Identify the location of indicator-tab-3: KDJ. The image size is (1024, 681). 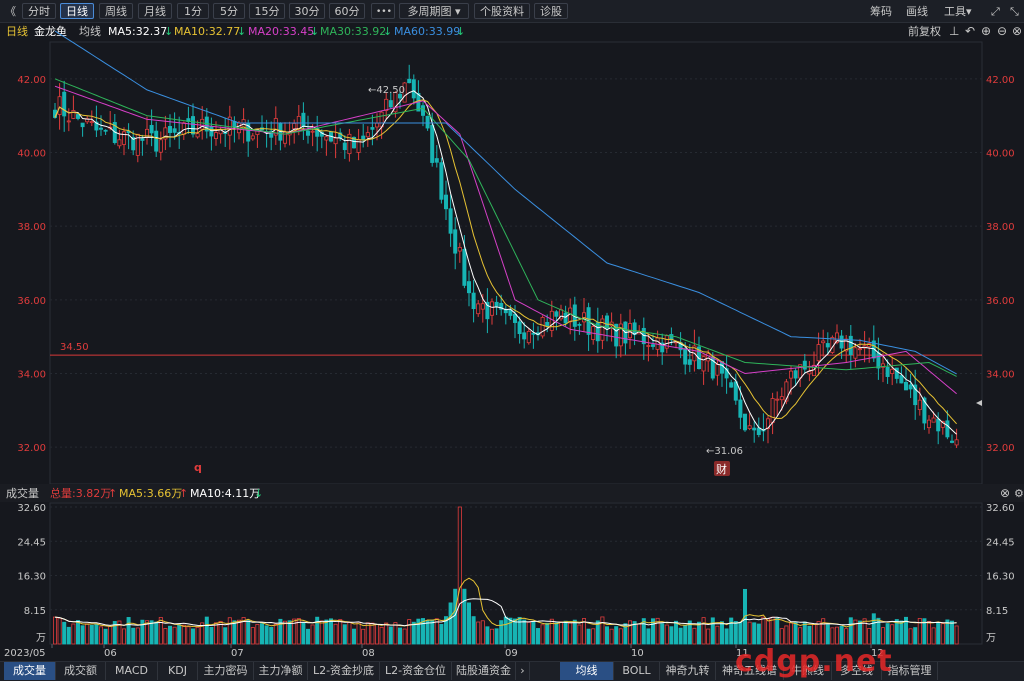
(178, 671).